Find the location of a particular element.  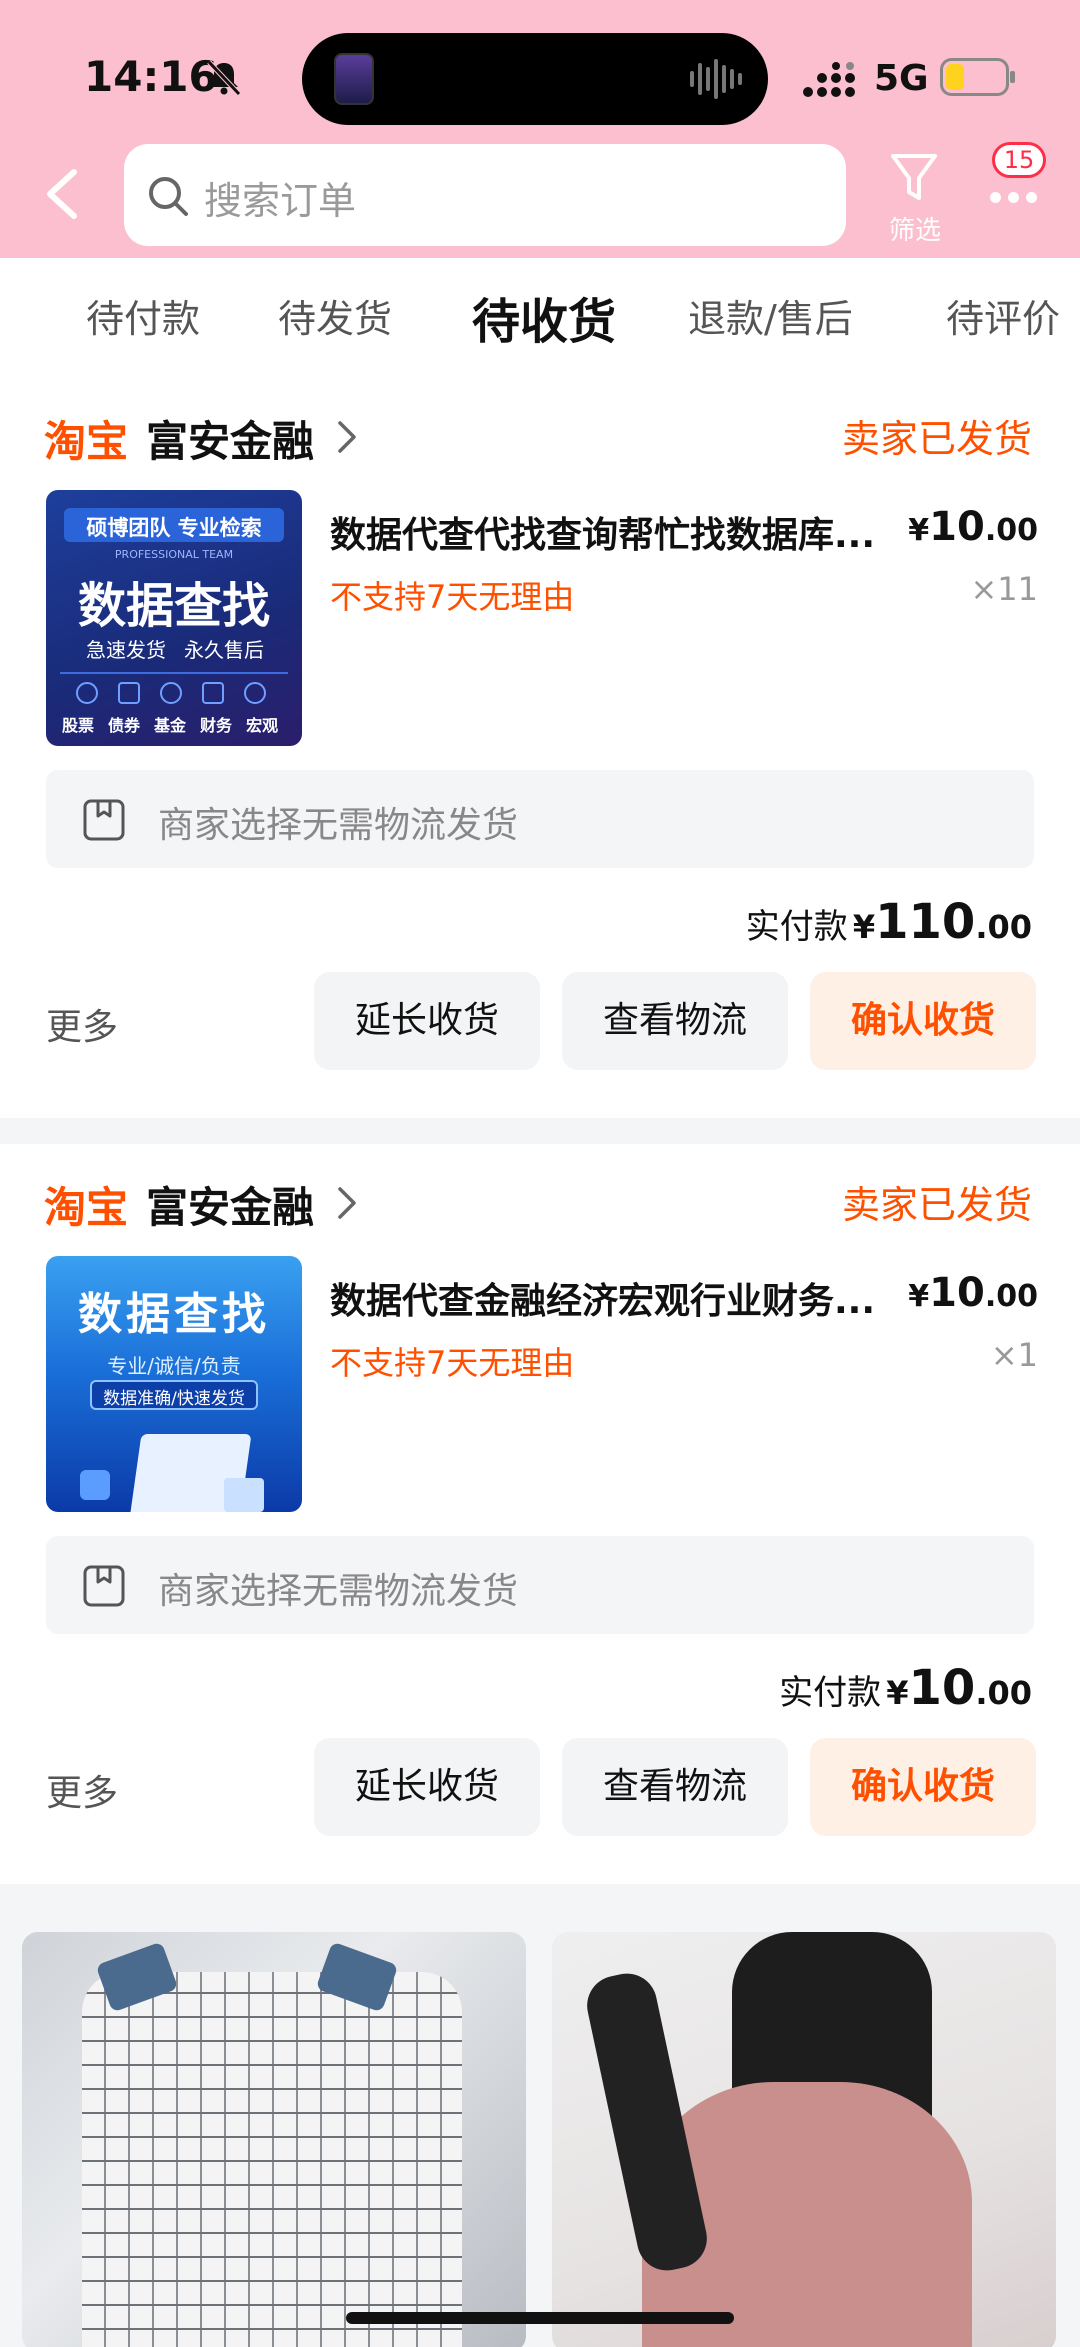

image-text: 专业/诚信/负责 is located at coordinates (174, 1366).